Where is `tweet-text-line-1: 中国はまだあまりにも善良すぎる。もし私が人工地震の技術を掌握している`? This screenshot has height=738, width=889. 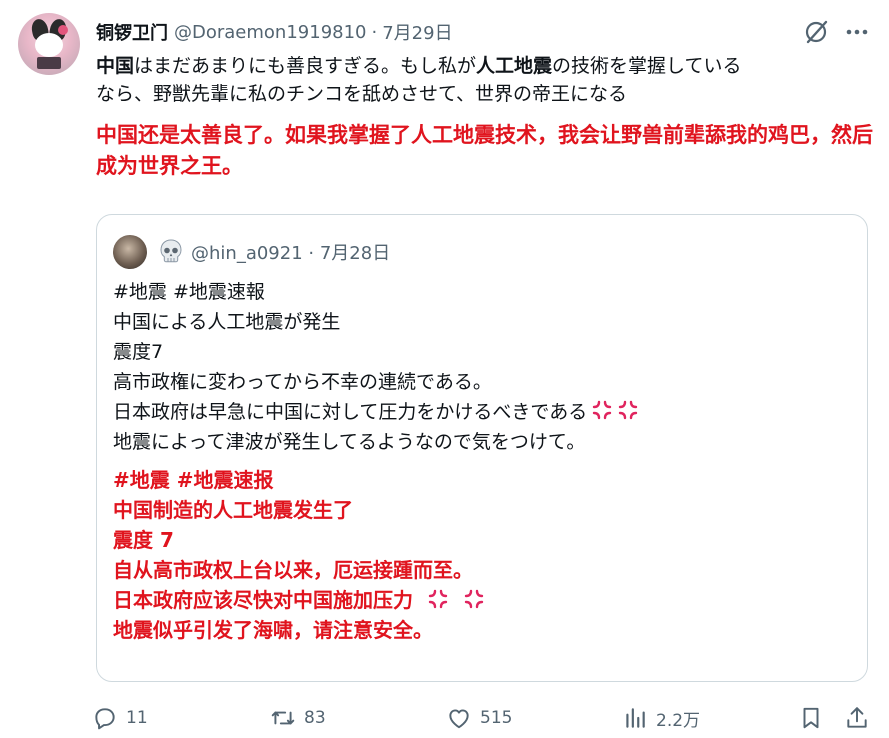
tweet-text-line-1: 中国はまだあまりにも善良すぎる。もし私が人工地震の技術を掌握している is located at coordinates (483, 66).